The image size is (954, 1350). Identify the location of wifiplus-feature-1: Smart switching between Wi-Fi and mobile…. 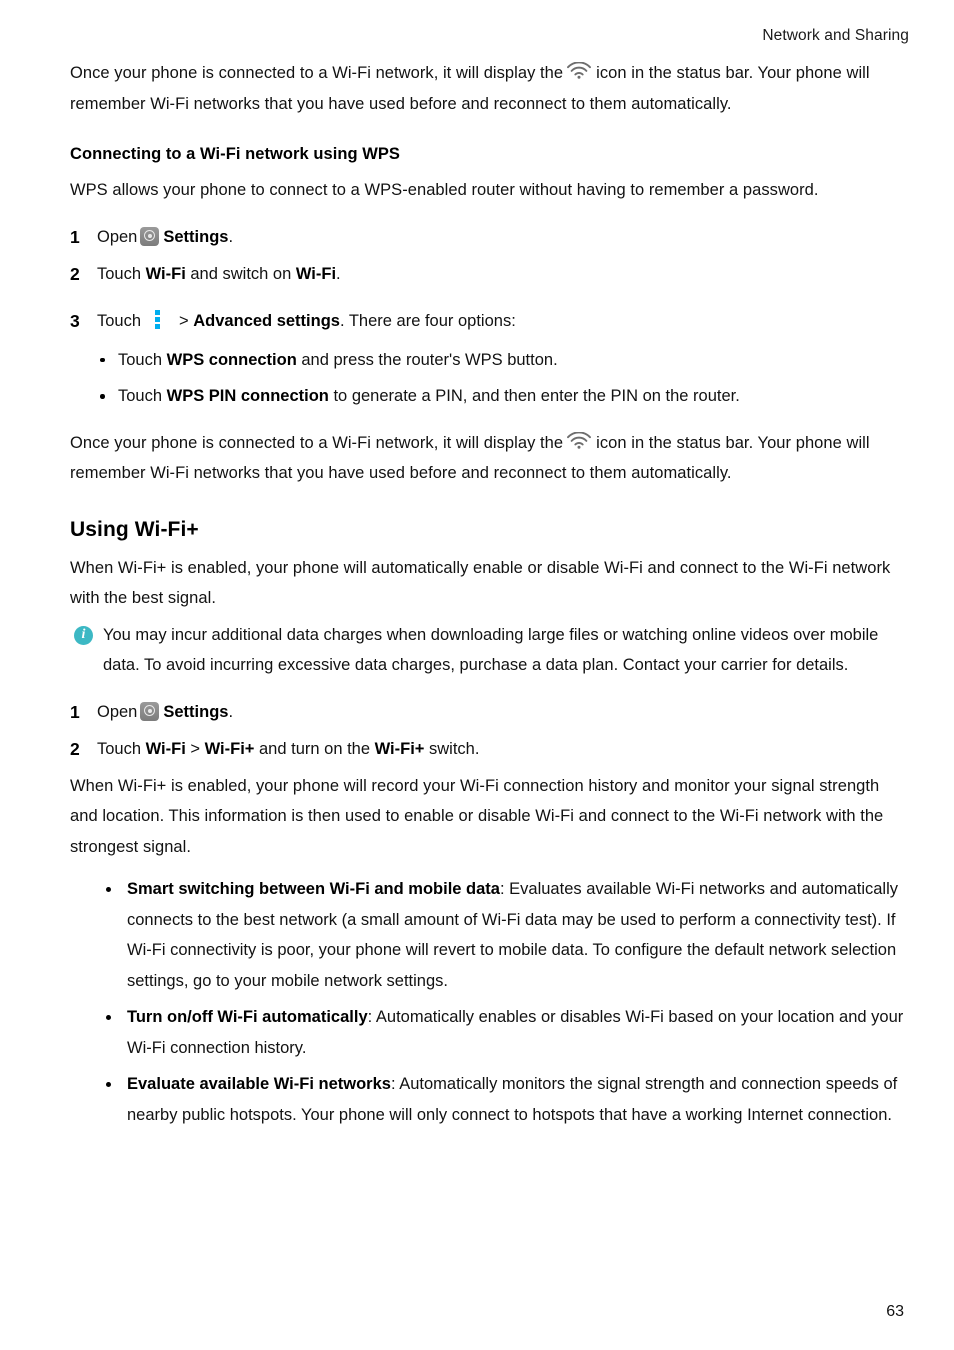
(504, 935).